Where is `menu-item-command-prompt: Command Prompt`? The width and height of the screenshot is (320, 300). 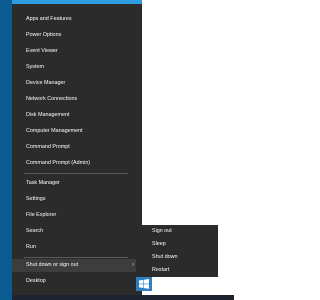 menu-item-command-prompt: Command Prompt is located at coordinates (77, 147).